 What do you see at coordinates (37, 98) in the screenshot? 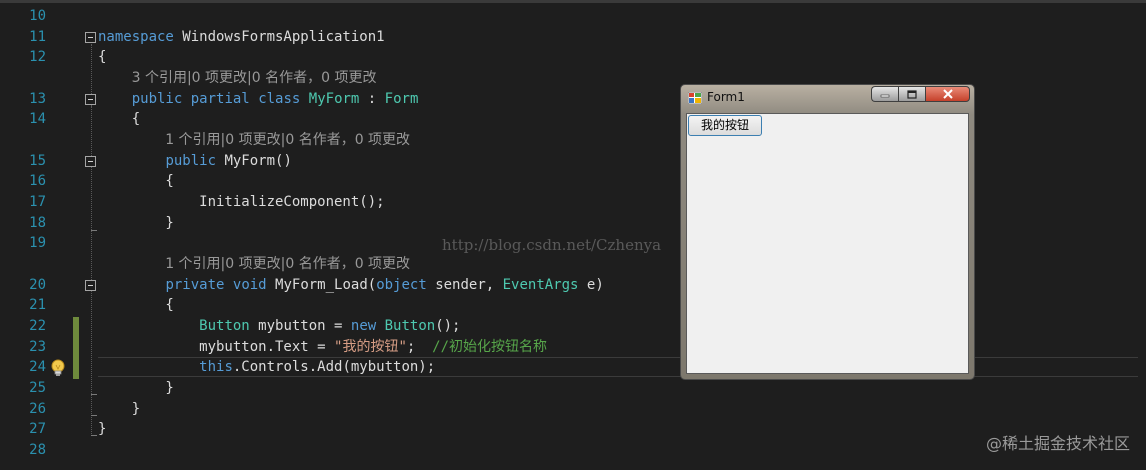
I see `line-number: 13` at bounding box center [37, 98].